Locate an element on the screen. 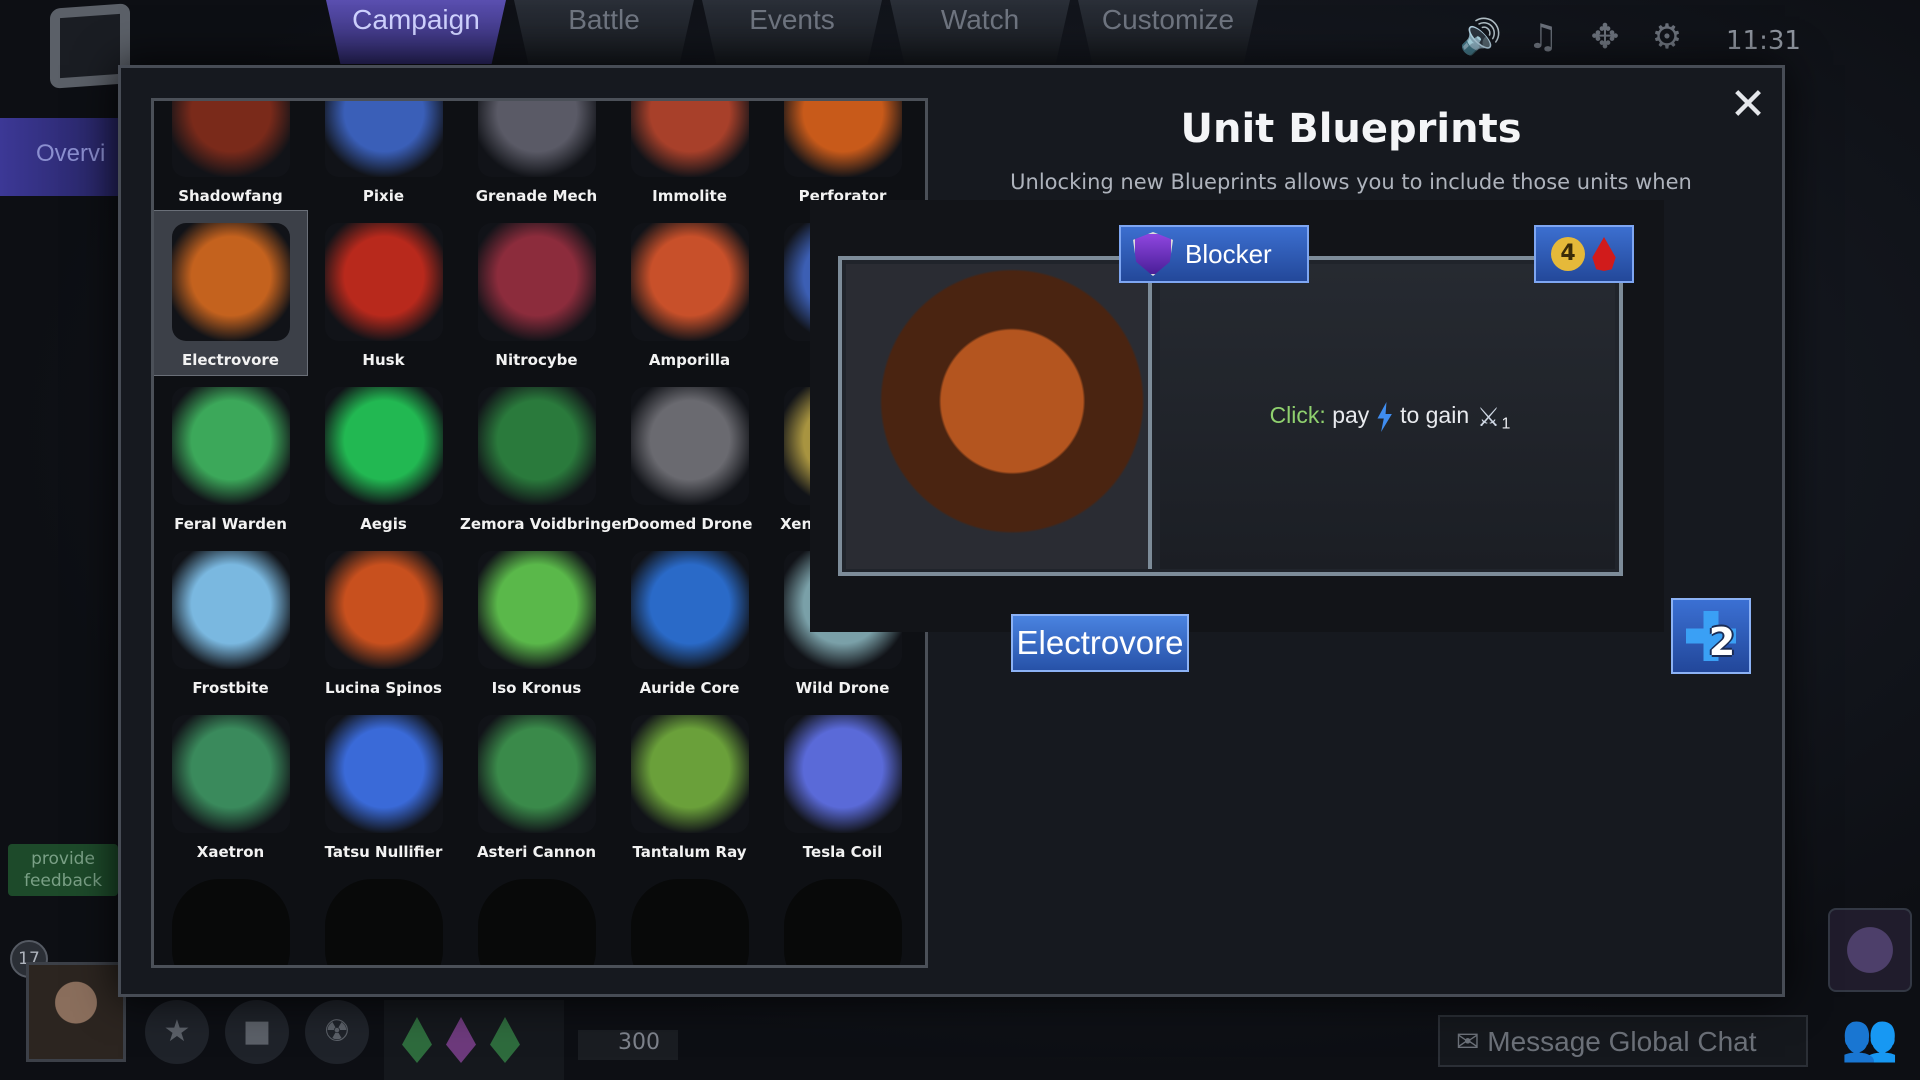  unit-cell: Asteri Cannon is located at coordinates (536, 785).